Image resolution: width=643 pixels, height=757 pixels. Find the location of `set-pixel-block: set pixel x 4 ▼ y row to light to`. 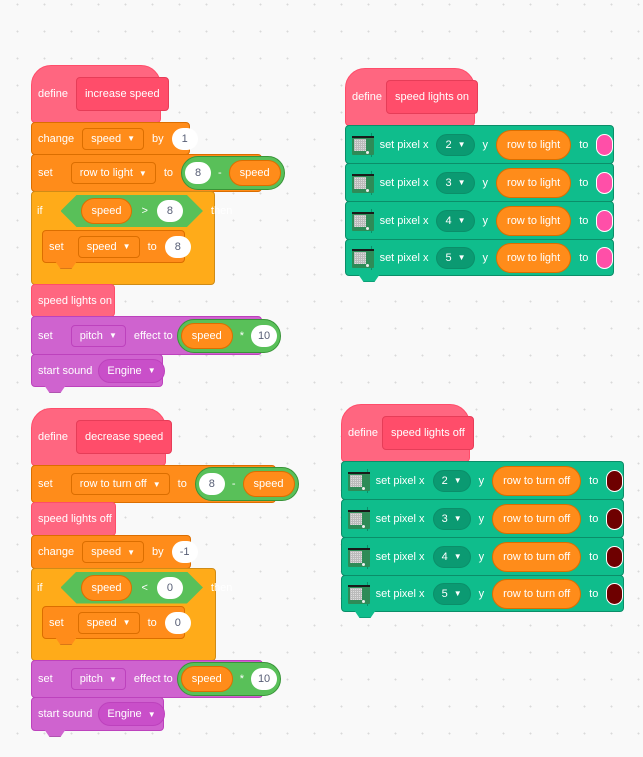

set-pixel-block: set pixel x 4 ▼ y row to light to is located at coordinates (479, 220).